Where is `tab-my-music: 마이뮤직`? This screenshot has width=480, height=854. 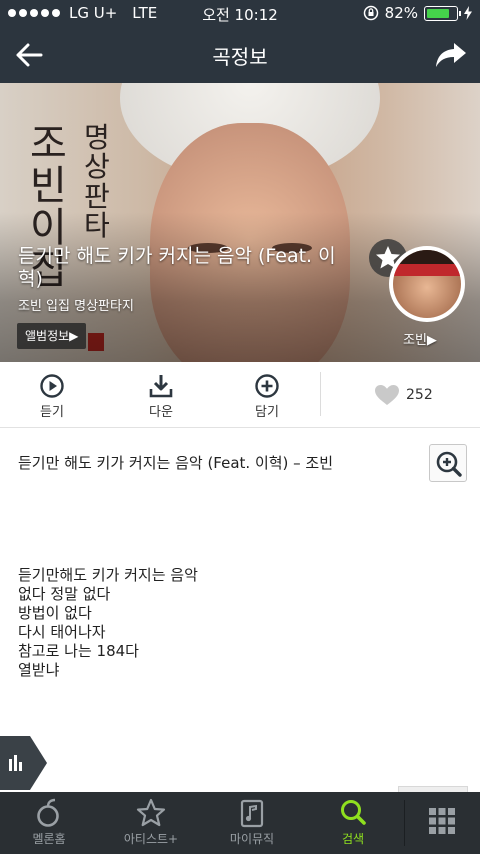 tab-my-music: 마이뮤직 is located at coordinates (252, 822).